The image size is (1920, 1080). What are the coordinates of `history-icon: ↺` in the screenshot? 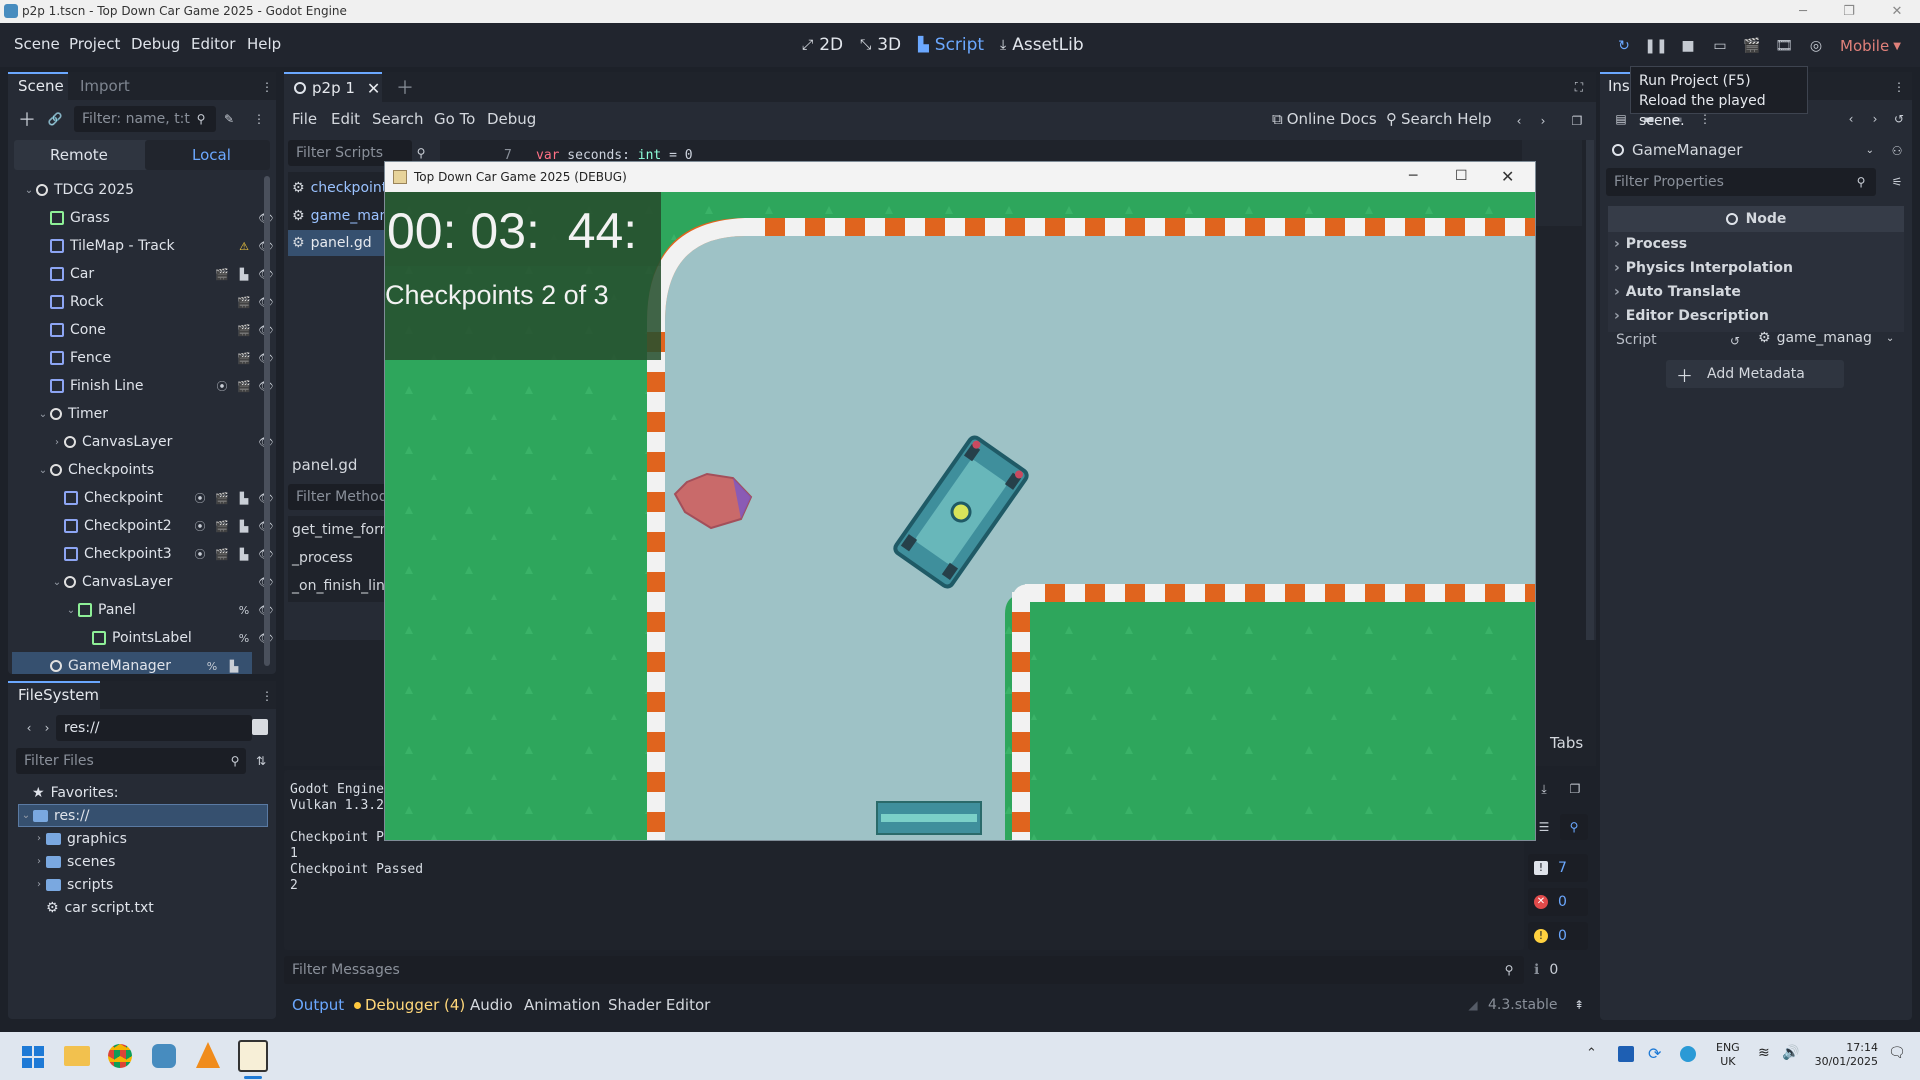 It's located at (1899, 119).